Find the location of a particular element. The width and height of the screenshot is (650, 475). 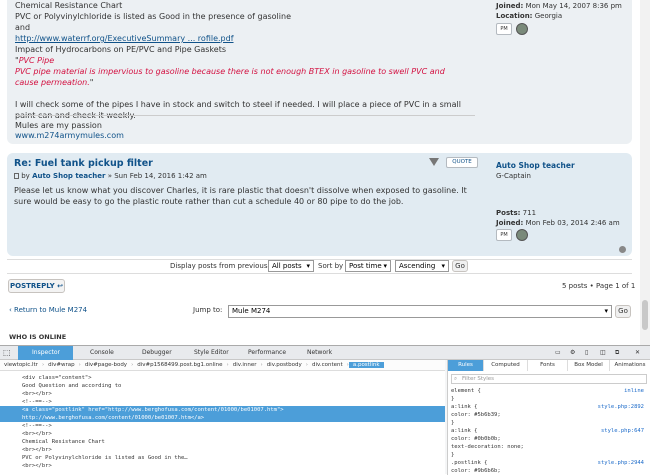

joined-value: Mon May 14, 2007 8:36 pm is located at coordinates (573, 6).